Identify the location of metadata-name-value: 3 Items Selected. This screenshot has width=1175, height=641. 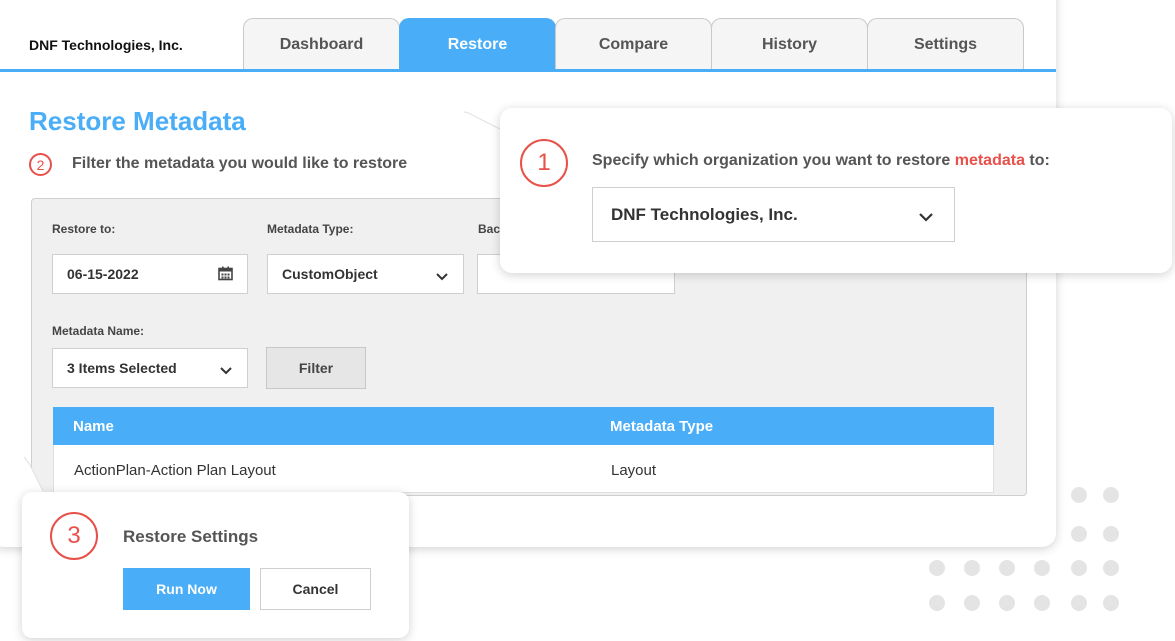
(122, 368).